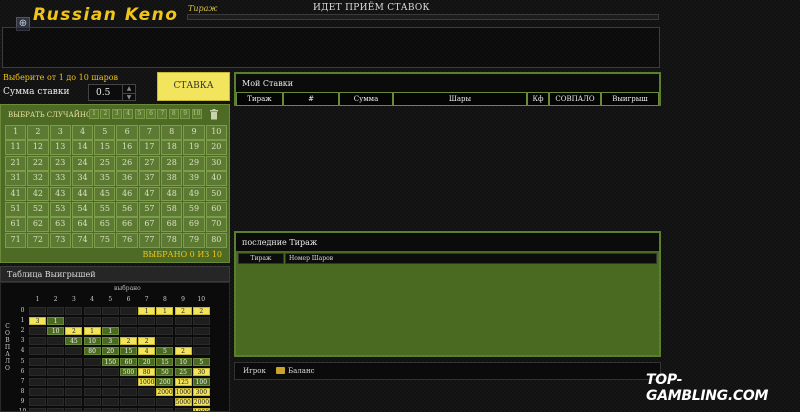 The height and width of the screenshot is (412, 800). What do you see at coordinates (216, 163) in the screenshot?
I see `number-cell: 30` at bounding box center [216, 163].